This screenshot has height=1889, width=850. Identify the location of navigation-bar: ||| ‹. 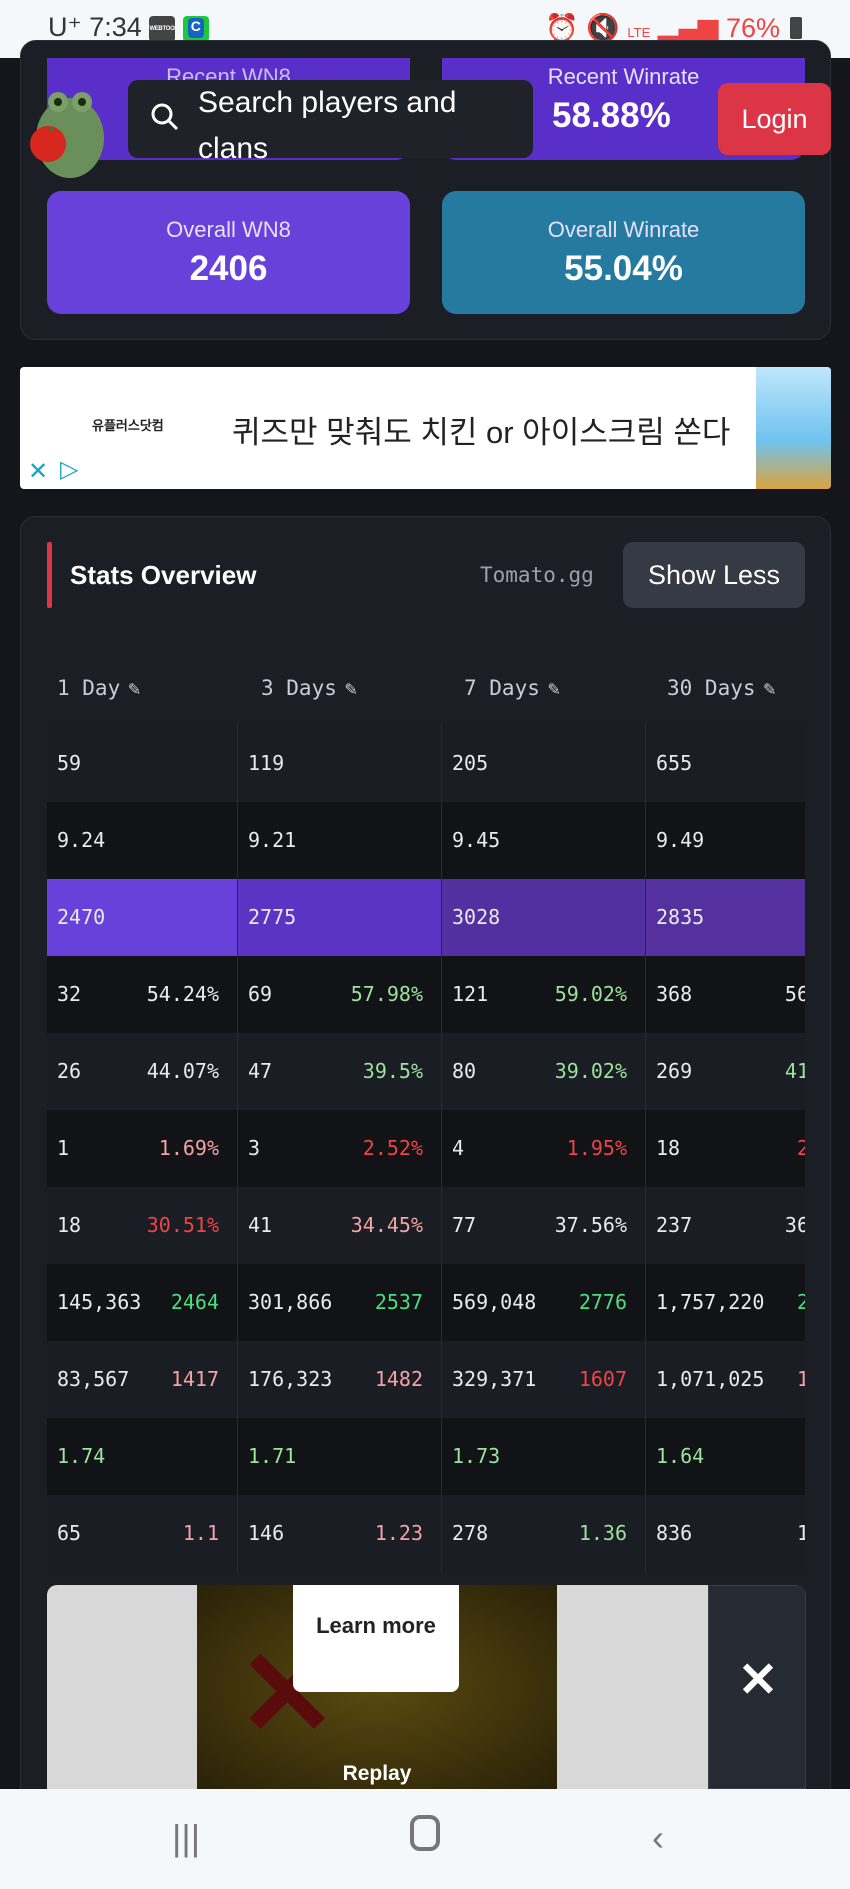
(425, 1839).